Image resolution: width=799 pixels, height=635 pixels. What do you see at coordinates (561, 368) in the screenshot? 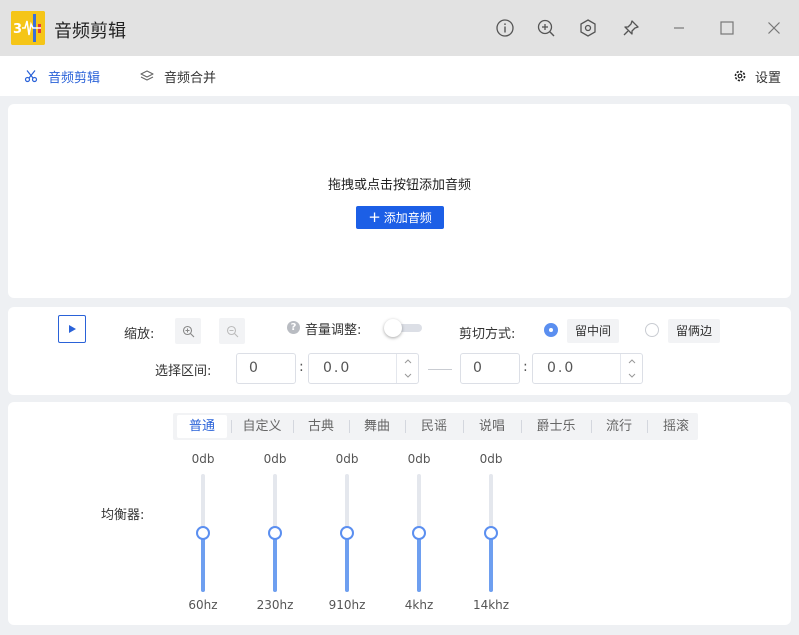
I see `end-fraction-value: 0.0` at bounding box center [561, 368].